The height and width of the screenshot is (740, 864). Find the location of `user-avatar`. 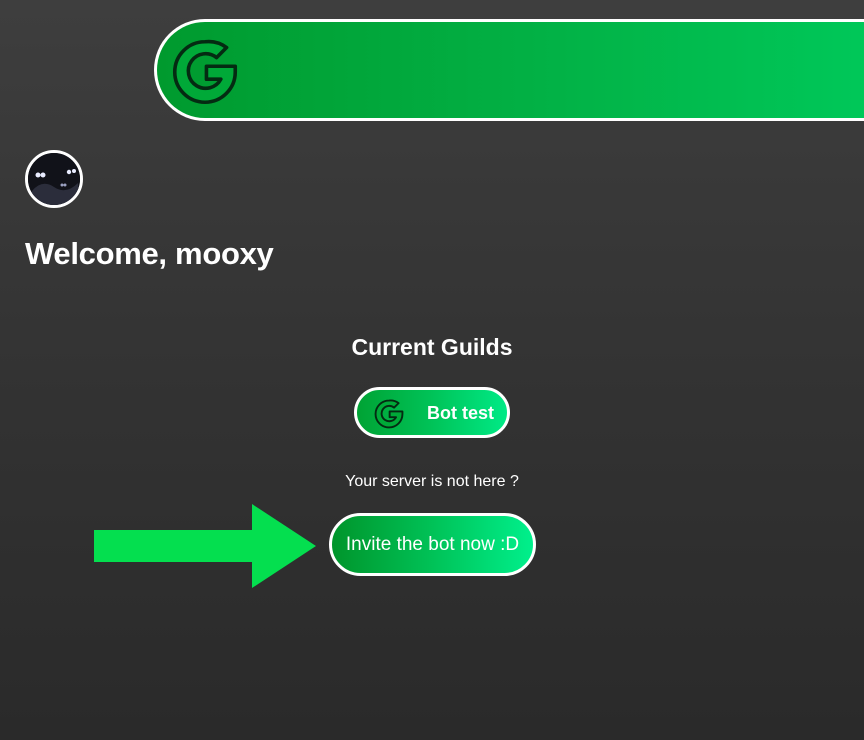

user-avatar is located at coordinates (54, 179).